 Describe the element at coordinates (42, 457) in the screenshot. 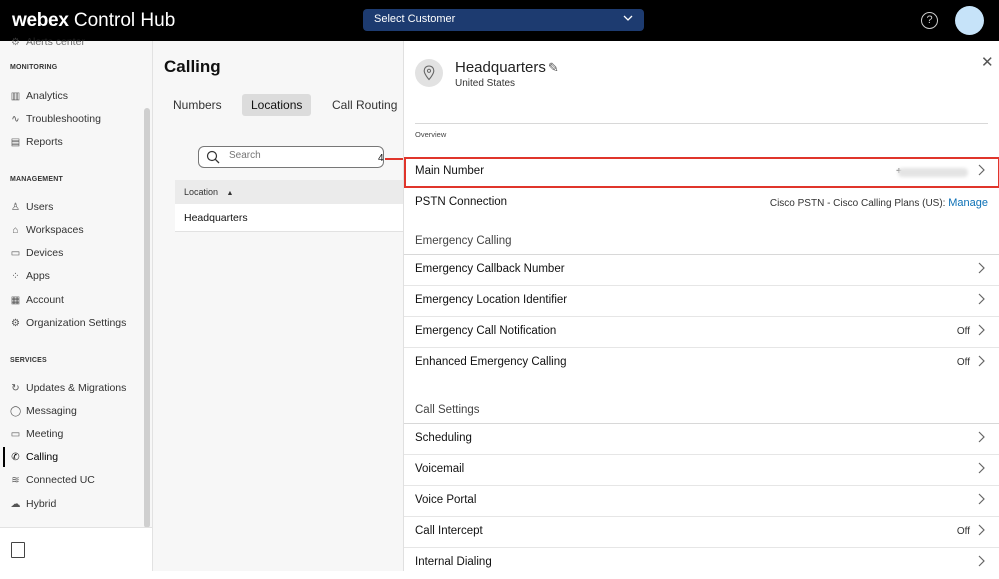

I see `sidebar-item-label: Calling` at that location.